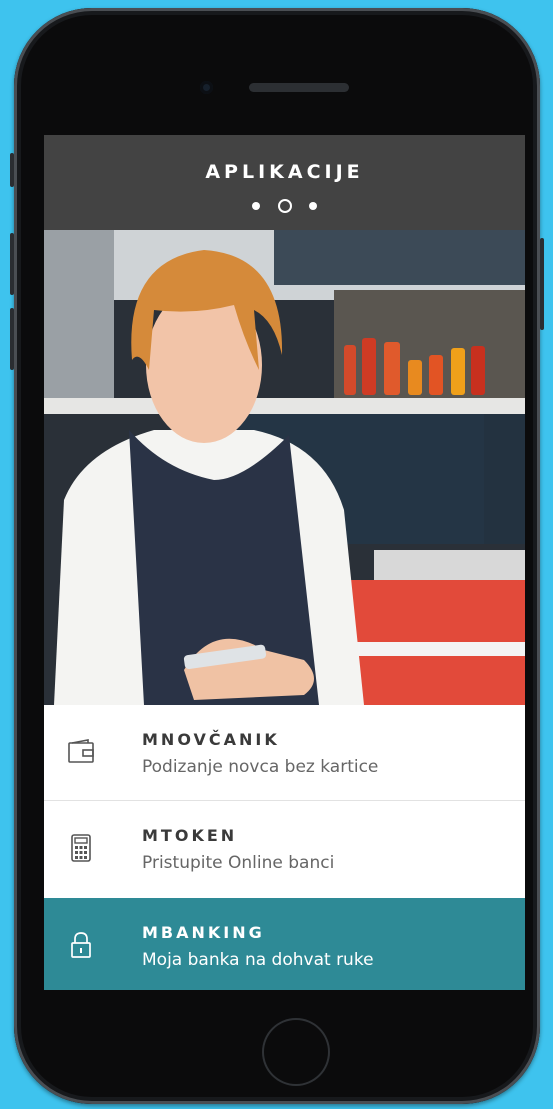 The image size is (553, 1109). What do you see at coordinates (81, 945) in the screenshot?
I see `lock-icon` at bounding box center [81, 945].